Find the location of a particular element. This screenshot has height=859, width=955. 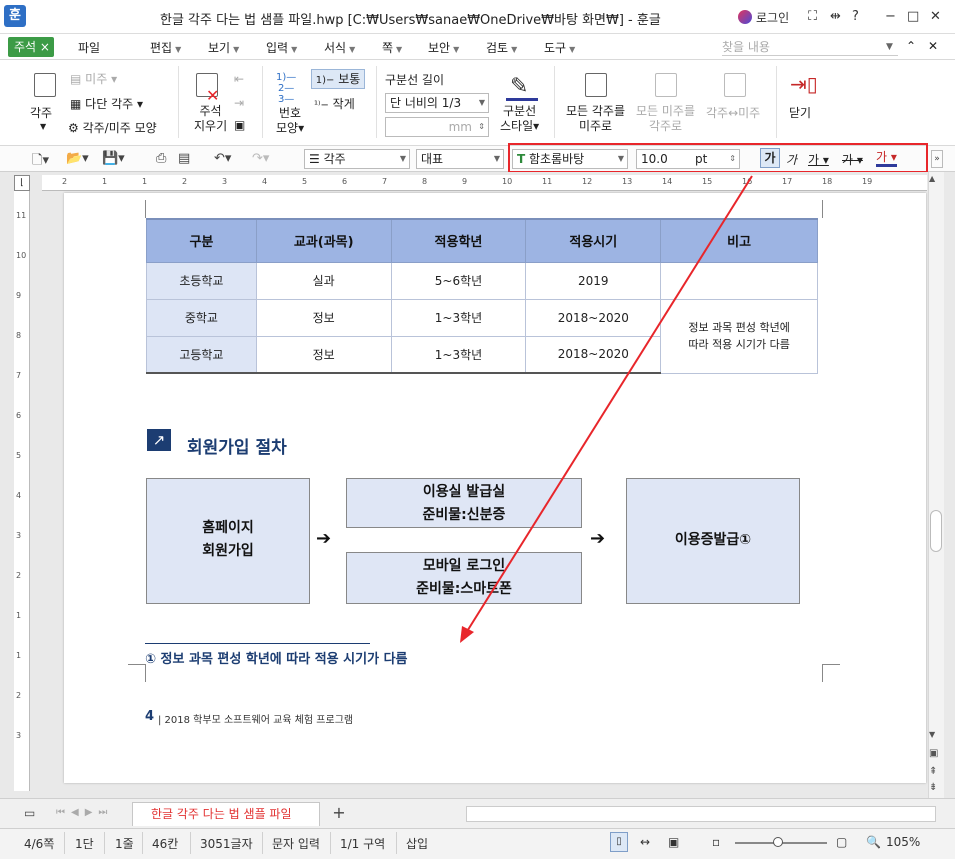

view-full-icon: ▣ is located at coordinates (673, 842).